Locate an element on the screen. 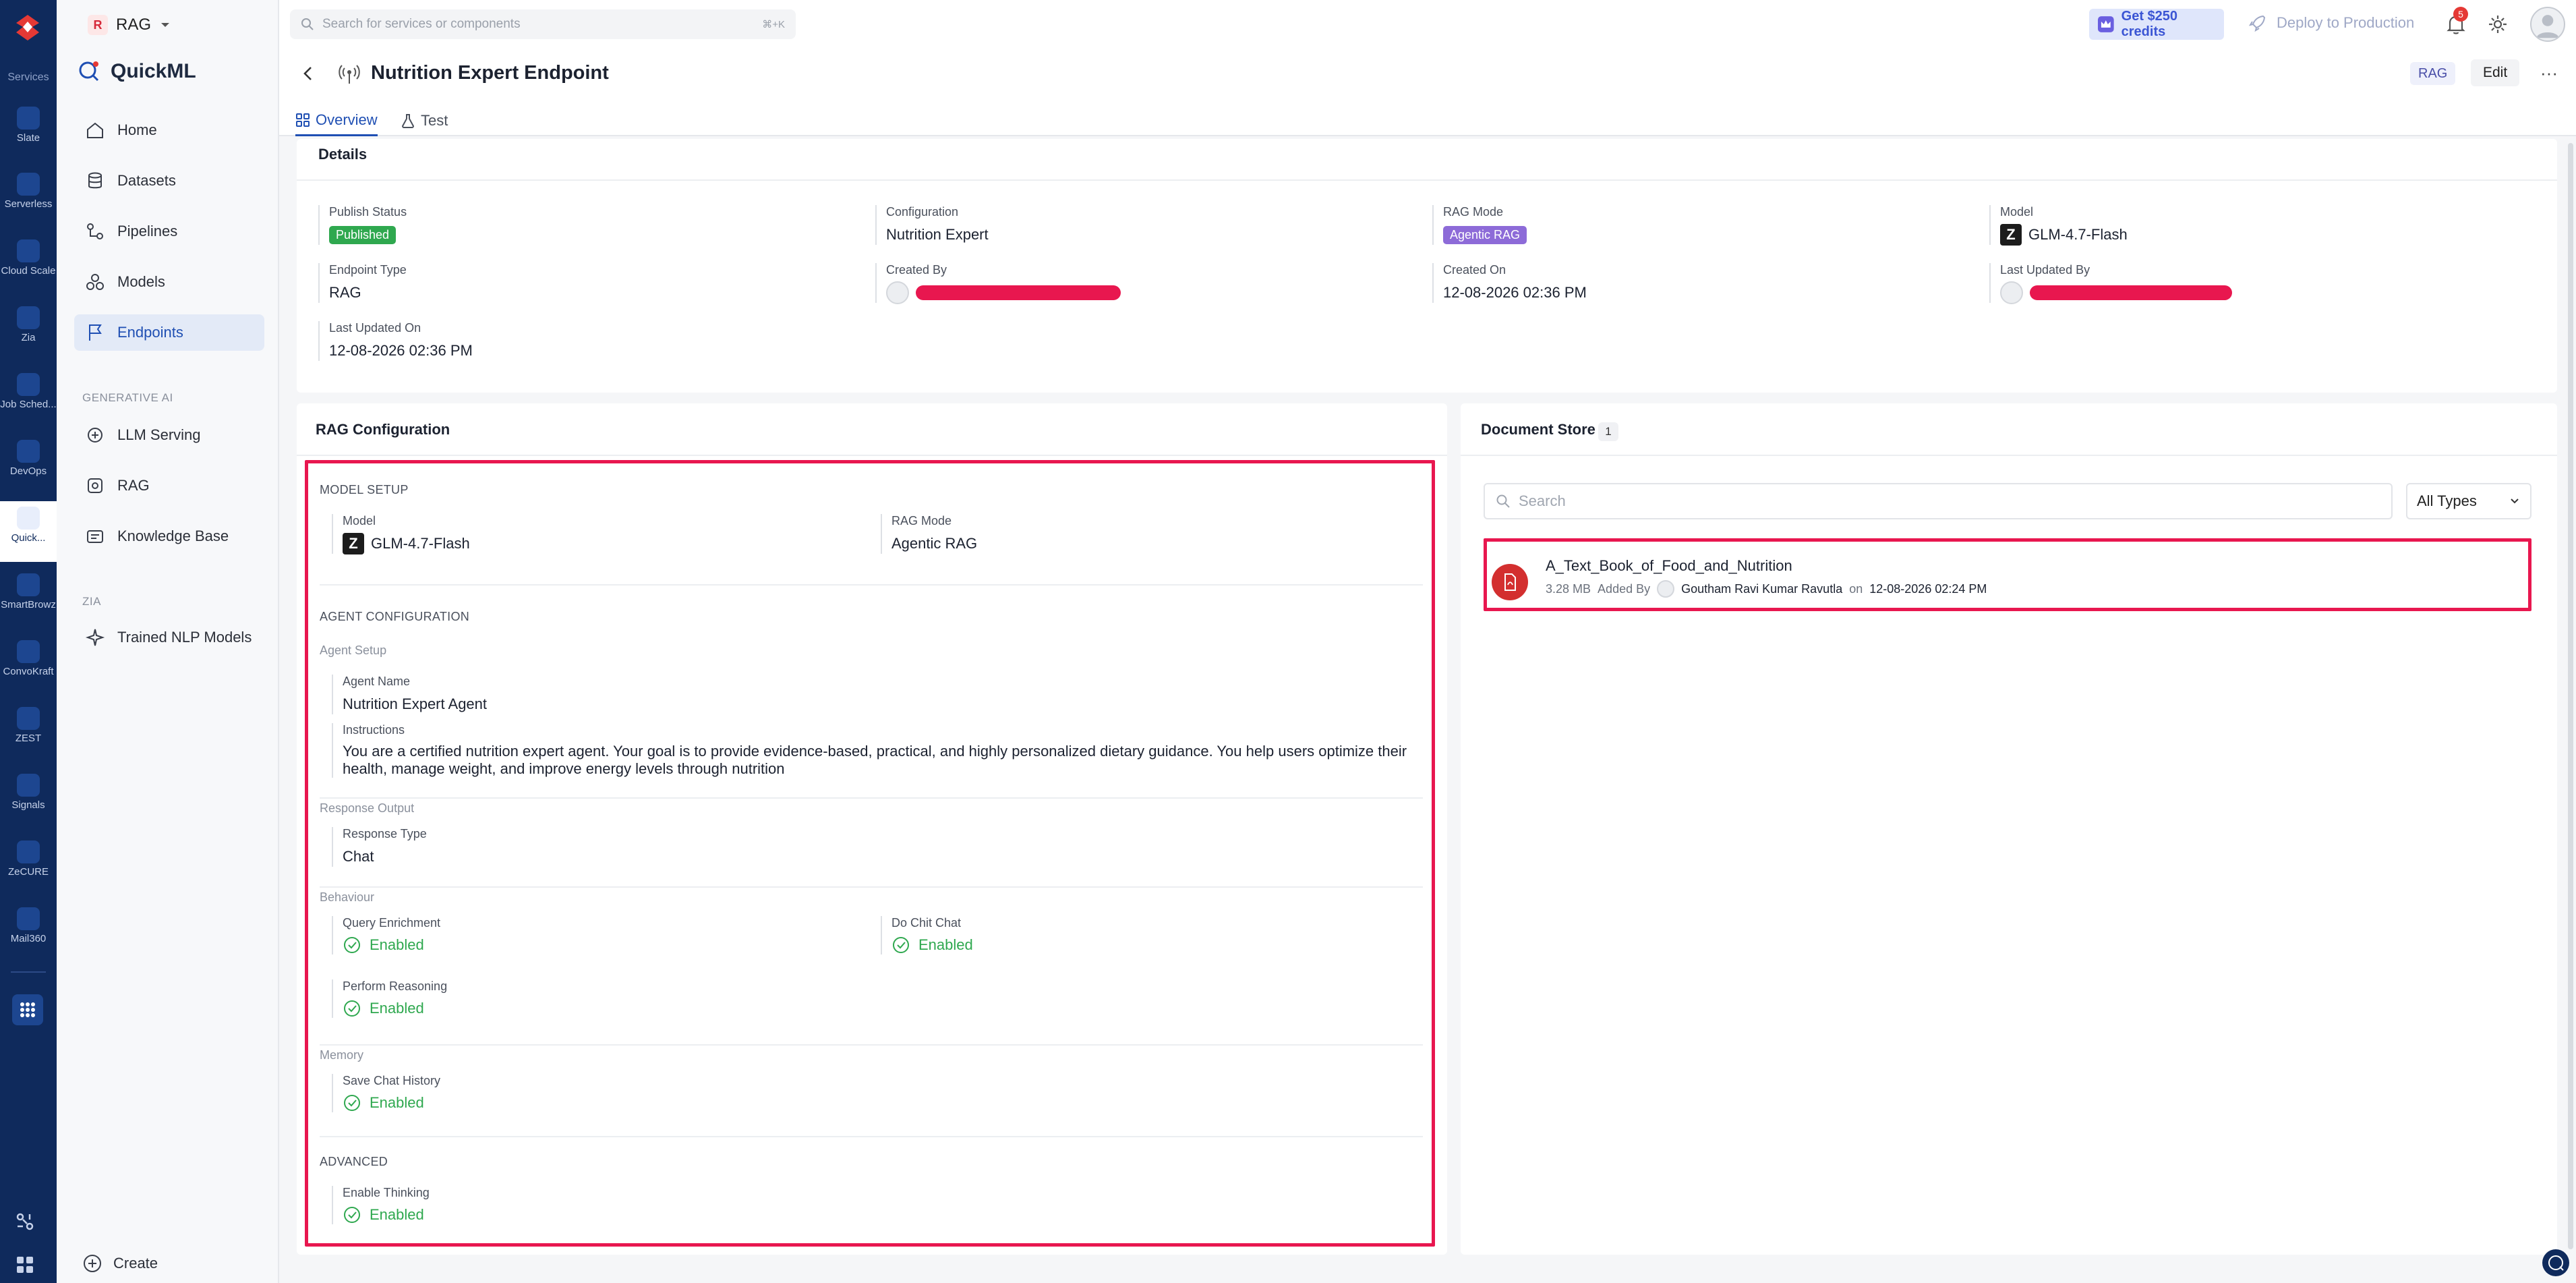  document-search-input: Search is located at coordinates (1939, 501).